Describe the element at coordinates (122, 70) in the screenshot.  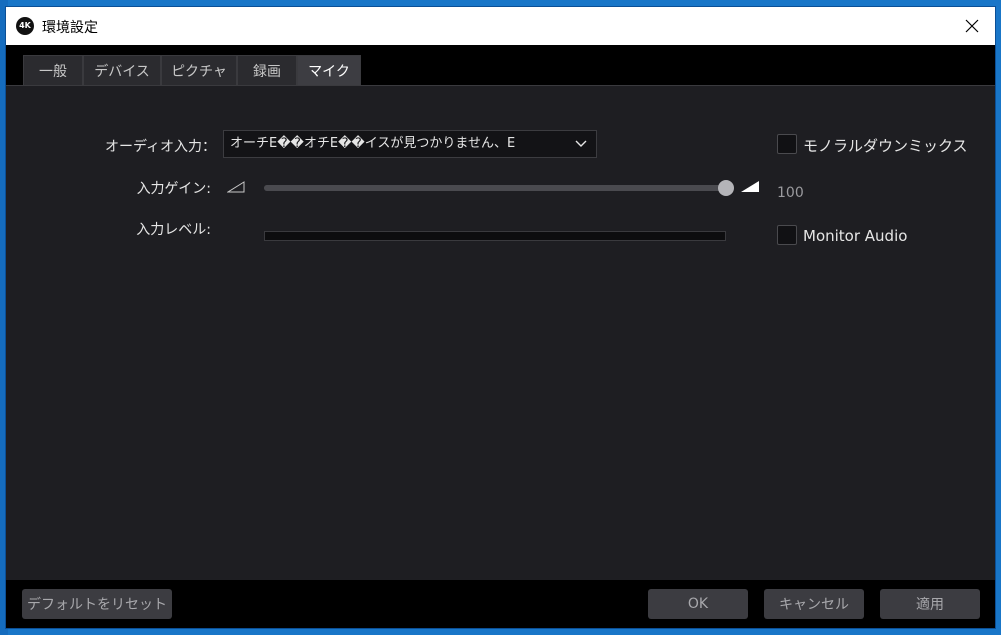
I see `tab-devices: デバイス` at that location.